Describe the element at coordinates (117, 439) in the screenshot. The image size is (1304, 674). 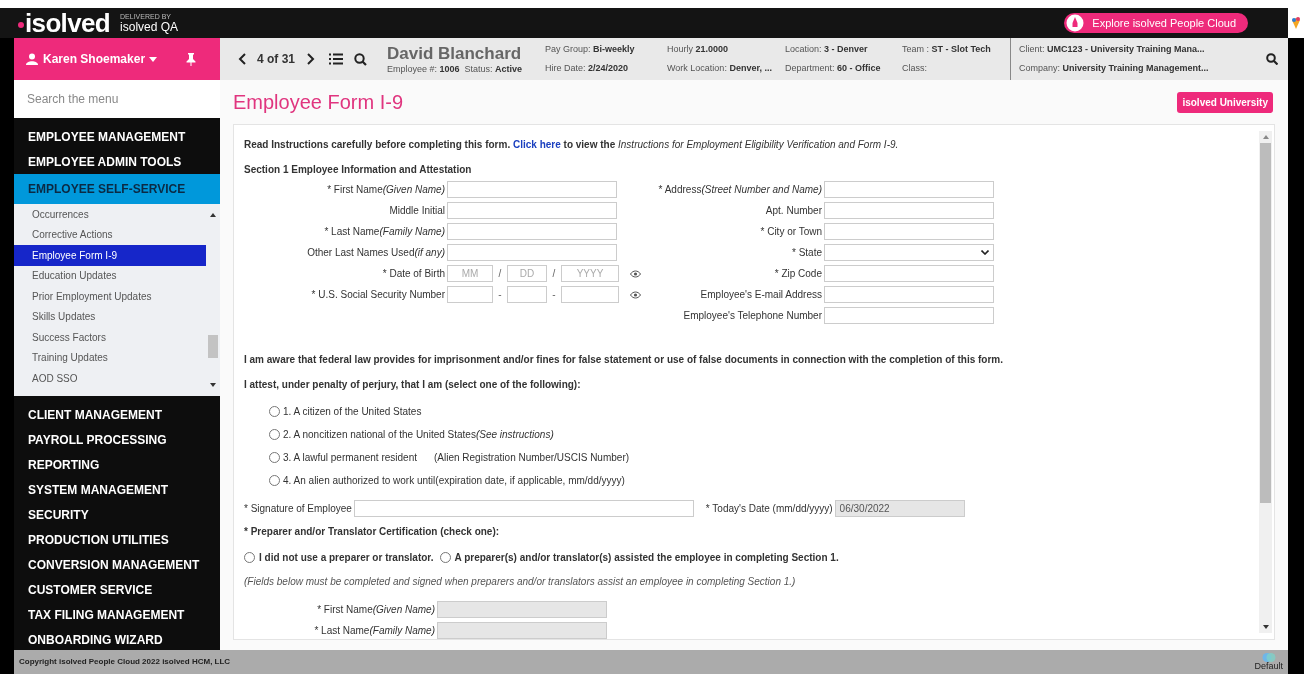
I see `menu-section: PAYROLL PROCESSING` at that location.